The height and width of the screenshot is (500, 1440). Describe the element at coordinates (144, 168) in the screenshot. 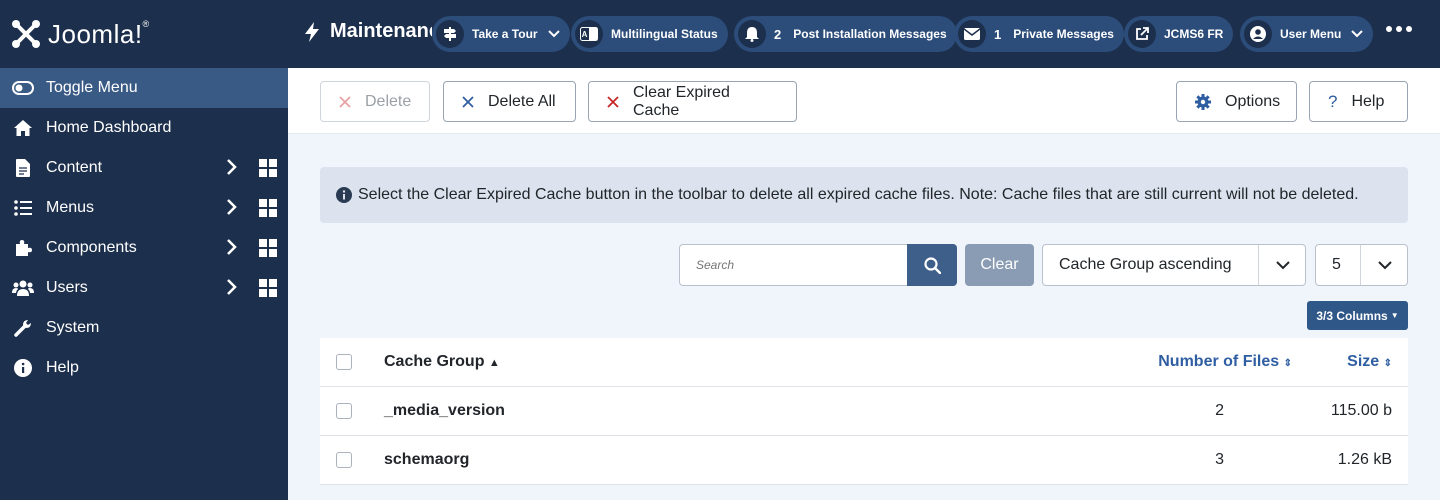

I see `sidebar-item-content: Content` at that location.